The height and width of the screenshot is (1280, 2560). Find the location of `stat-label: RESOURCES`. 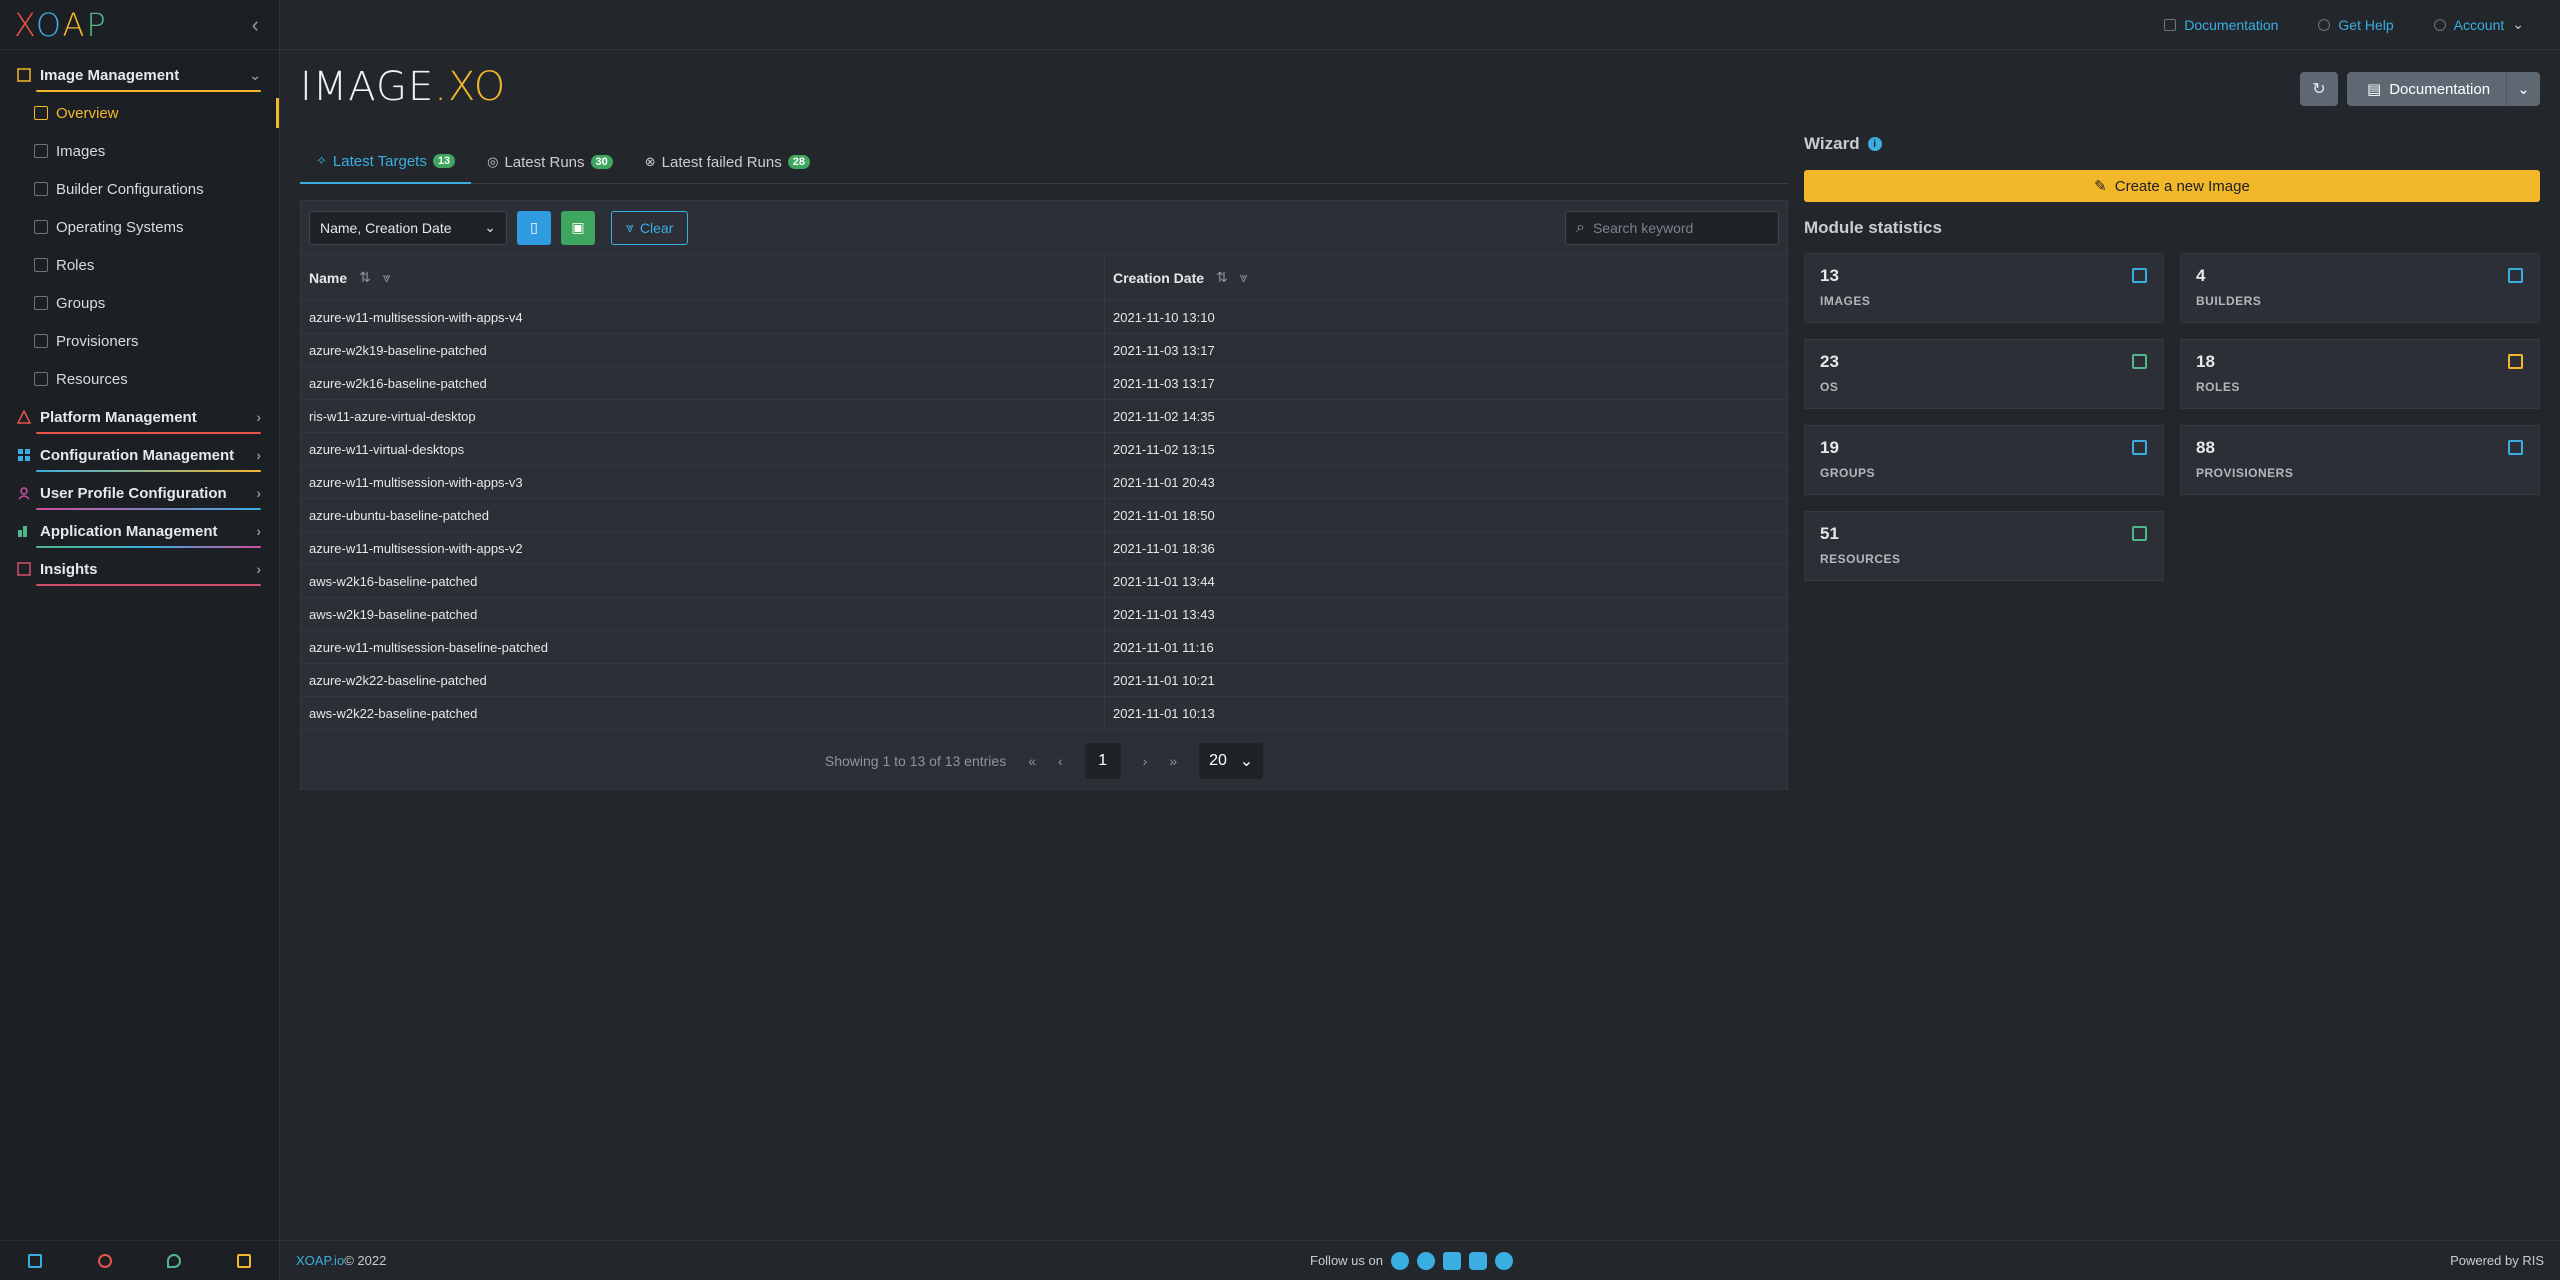

stat-label: RESOURCES is located at coordinates (1860, 559).